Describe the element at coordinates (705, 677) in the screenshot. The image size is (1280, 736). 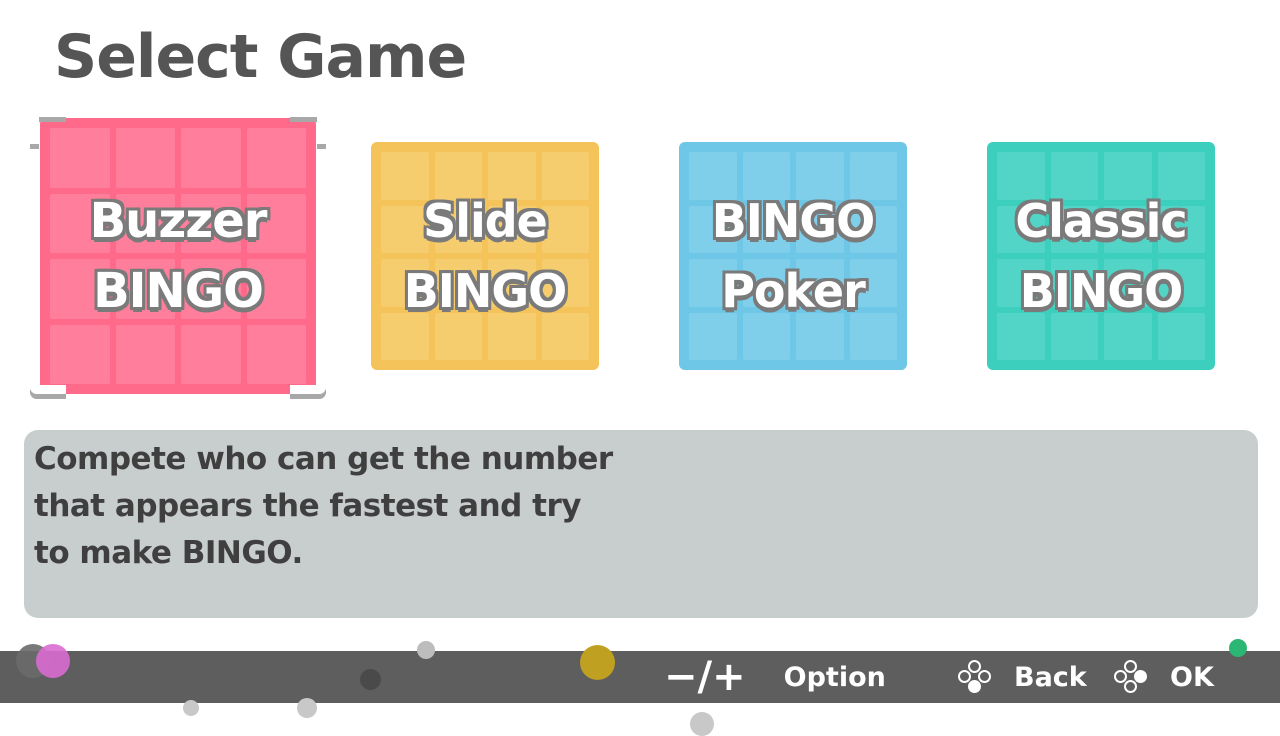
I see `minus-plus-icon: −/+` at that location.